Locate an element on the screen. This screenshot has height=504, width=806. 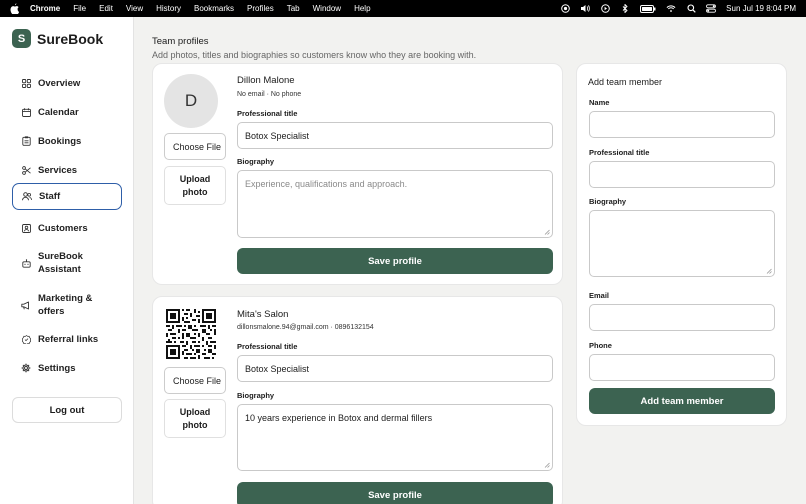
phone-input is located at coordinates (682, 367).